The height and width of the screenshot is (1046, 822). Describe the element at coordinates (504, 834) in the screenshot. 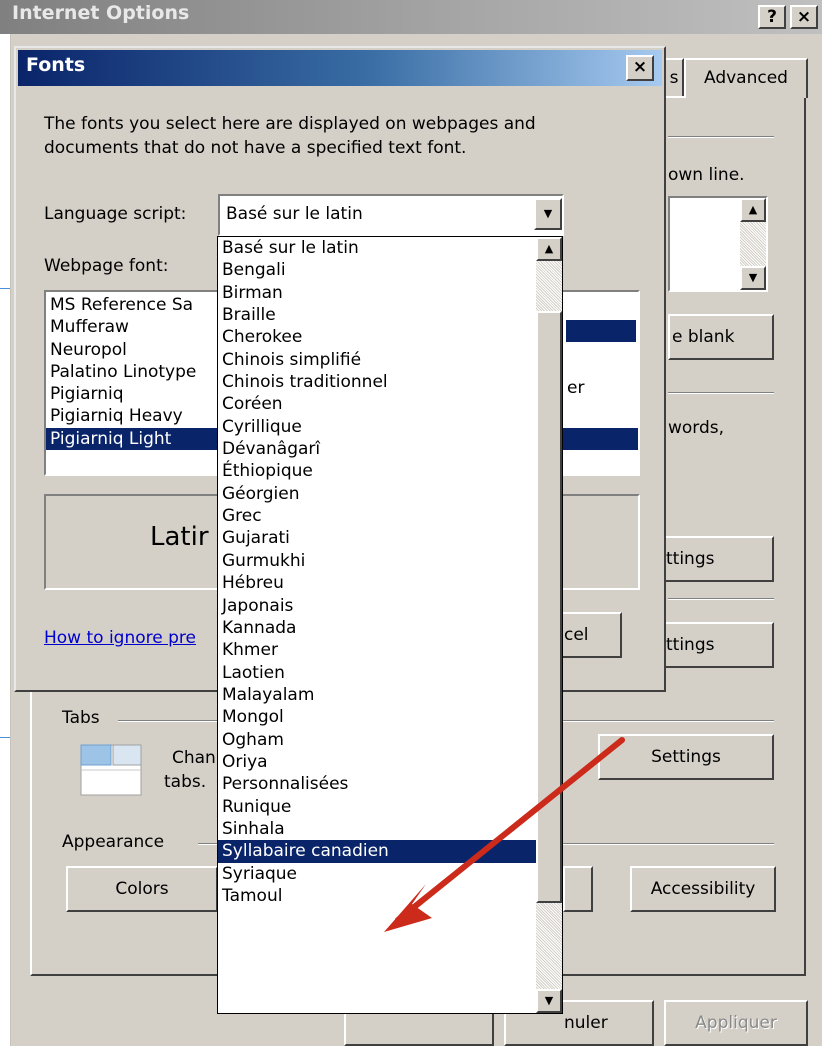

I see `annotation-arrow-icon` at that location.